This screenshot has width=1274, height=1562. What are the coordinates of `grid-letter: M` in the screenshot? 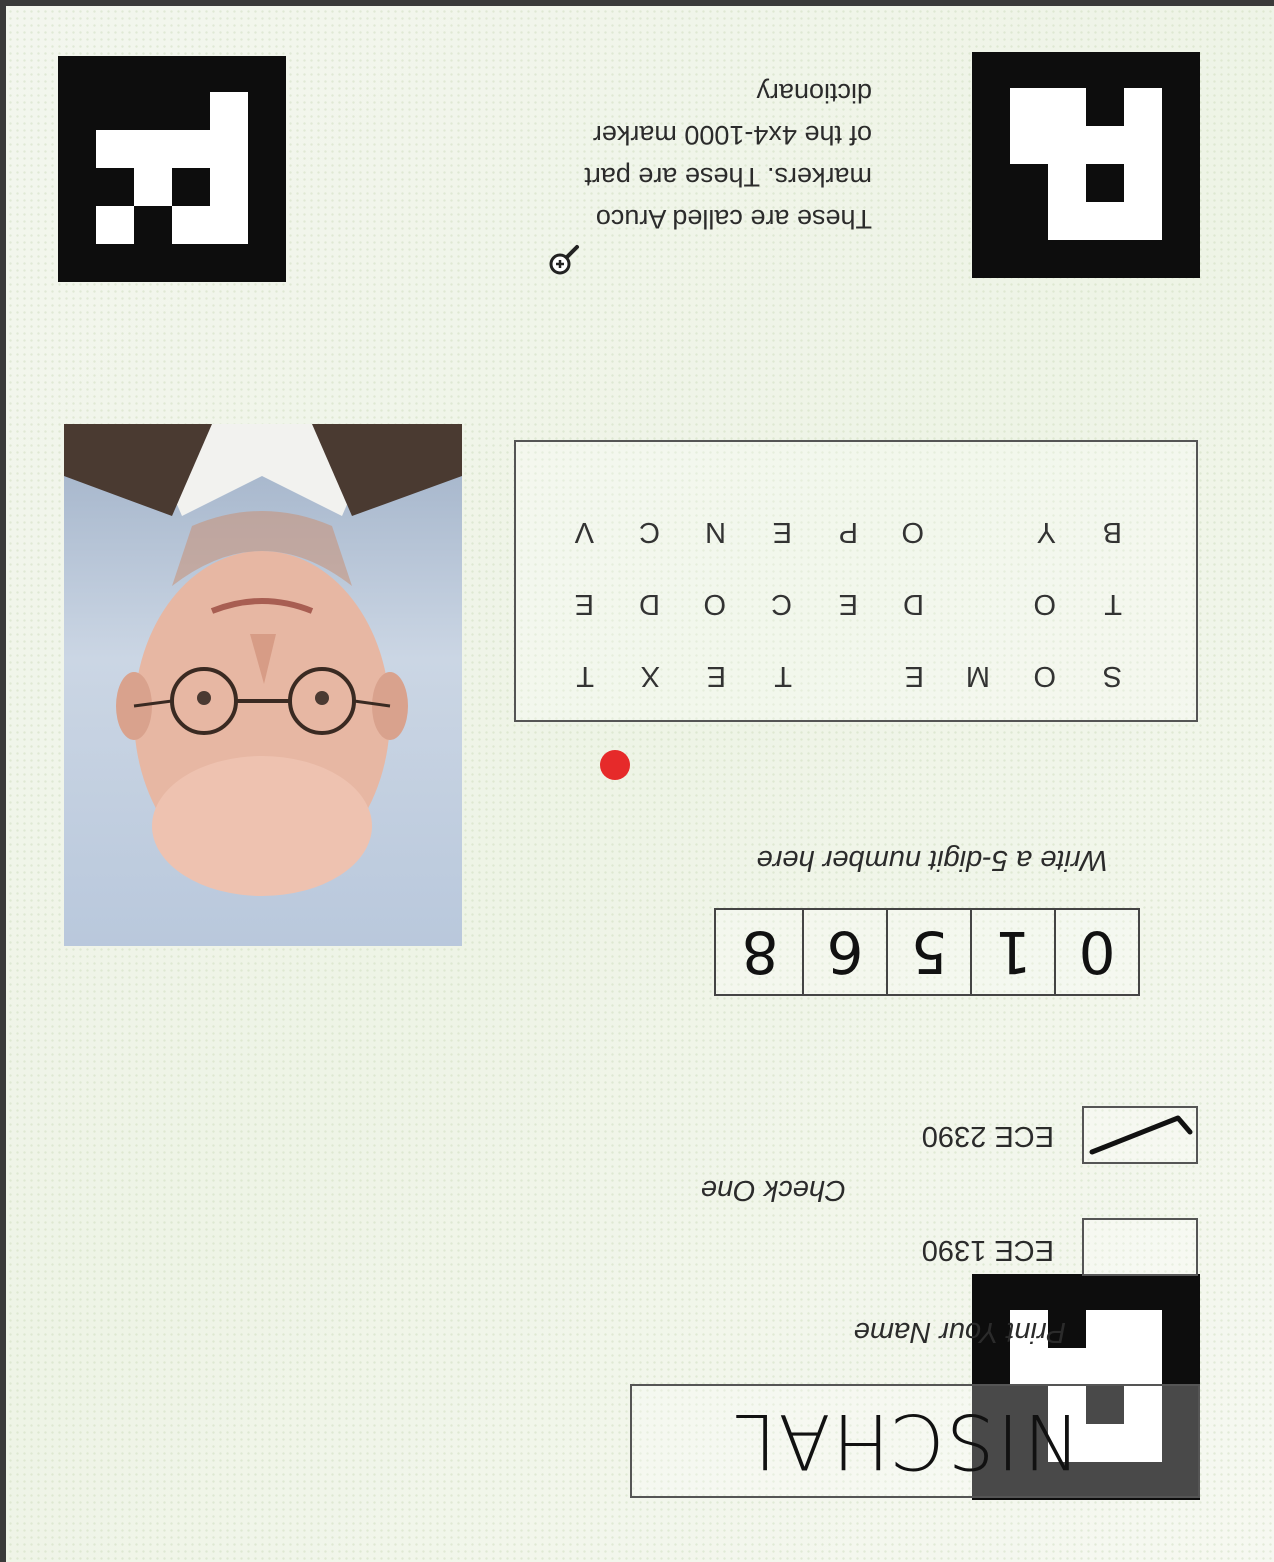 It's located at (977, 676).